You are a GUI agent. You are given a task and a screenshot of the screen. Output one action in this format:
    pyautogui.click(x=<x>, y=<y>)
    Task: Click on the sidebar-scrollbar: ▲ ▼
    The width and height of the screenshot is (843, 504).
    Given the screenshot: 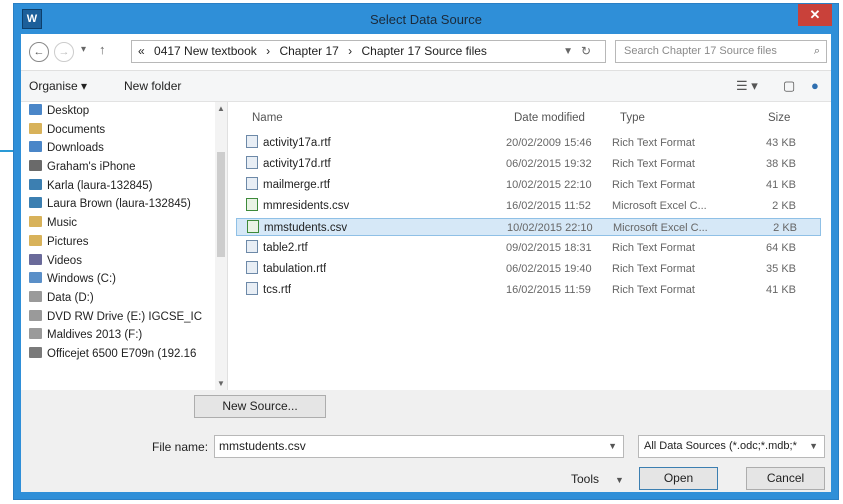 What is the action you would take?
    pyautogui.click(x=221, y=246)
    